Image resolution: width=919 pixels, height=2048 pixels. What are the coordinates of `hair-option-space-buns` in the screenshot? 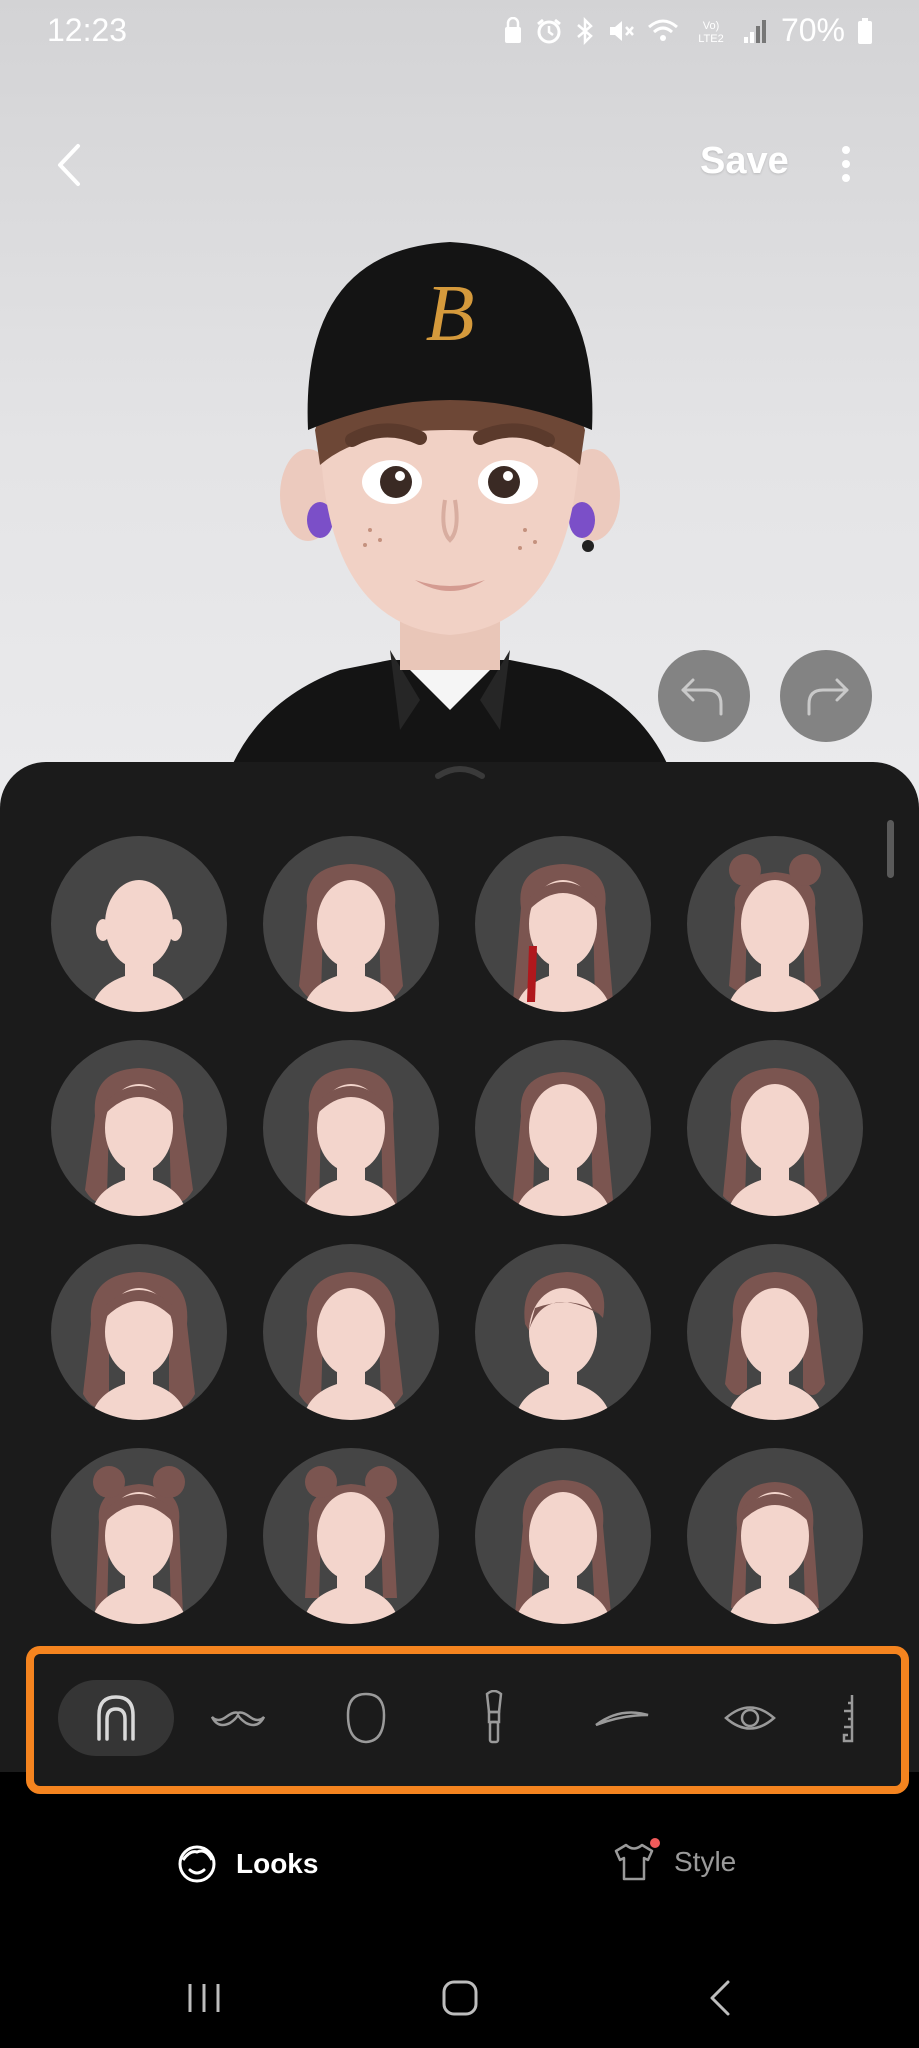 It's located at (775, 924).